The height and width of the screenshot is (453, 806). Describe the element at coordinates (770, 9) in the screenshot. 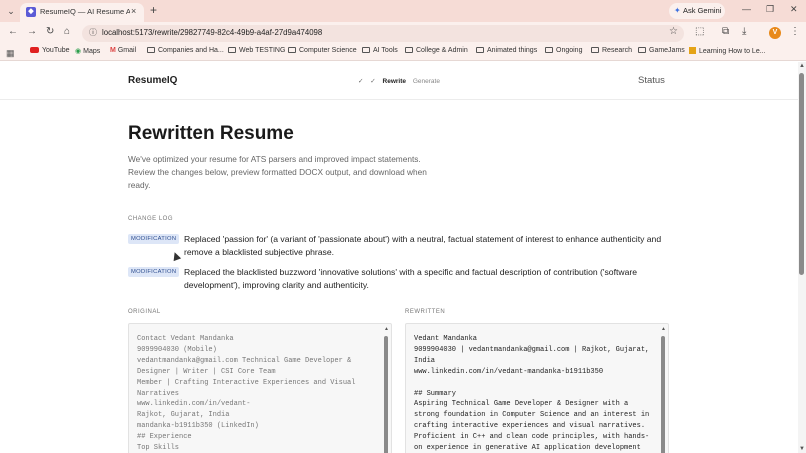

I see `restore-icon: ❐` at that location.